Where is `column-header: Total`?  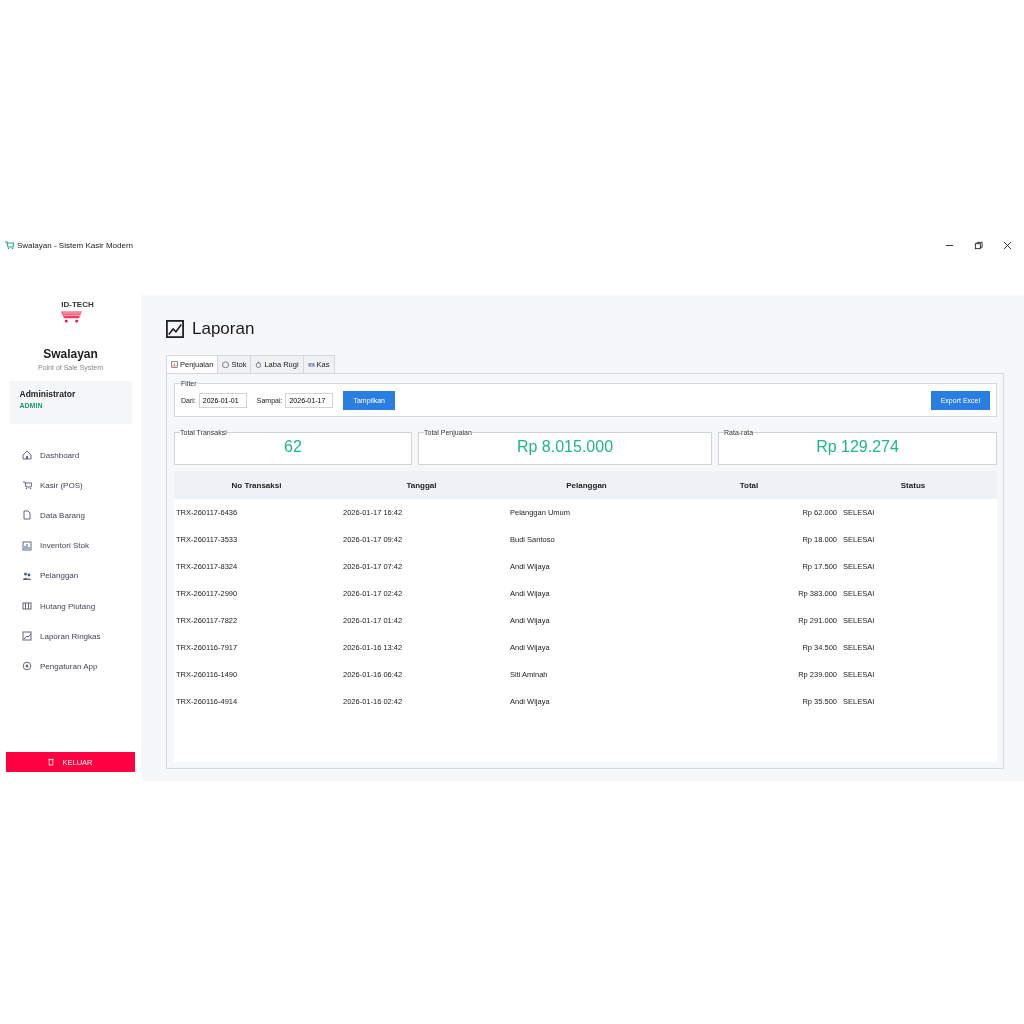
column-header: Total is located at coordinates (749, 485).